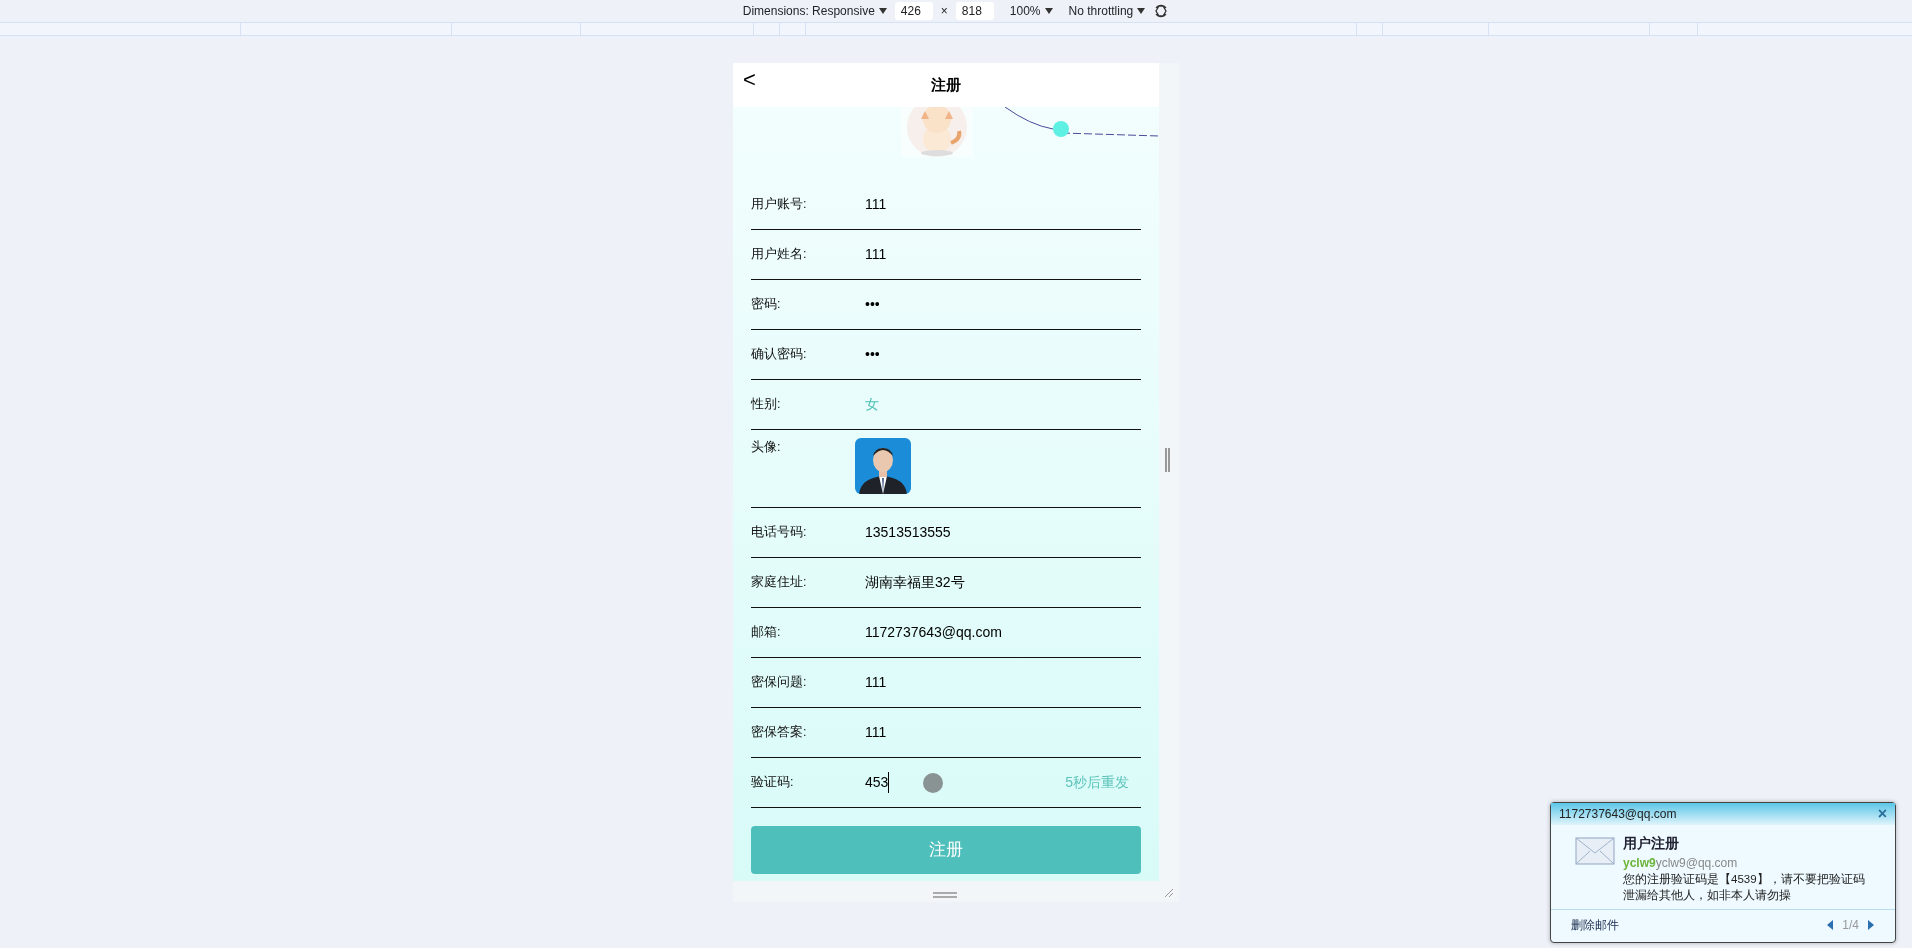 The width and height of the screenshot is (1912, 948). Describe the element at coordinates (915, 582) in the screenshot. I see `input-field: 湖南幸福里32号` at that location.